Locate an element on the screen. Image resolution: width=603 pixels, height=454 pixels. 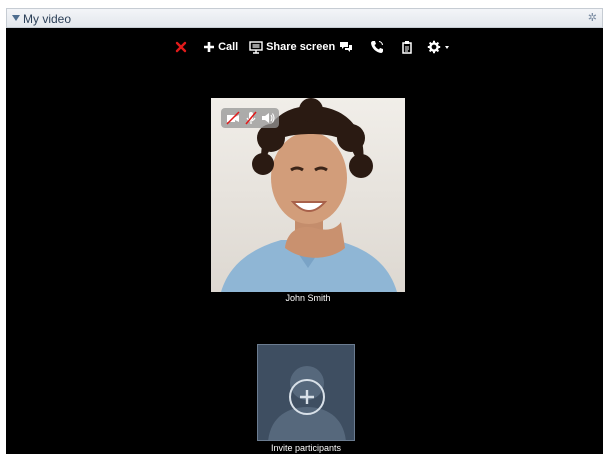
share-screen-button: Share screen is located at coordinates (292, 47).